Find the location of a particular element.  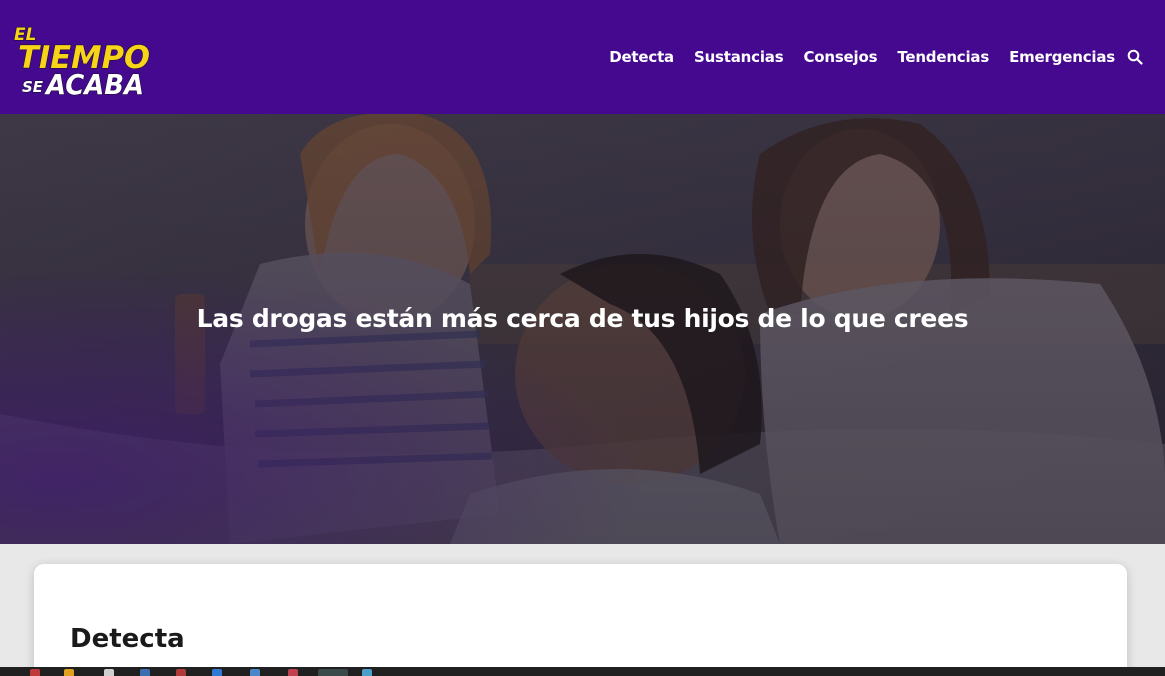

section-title: Detecta is located at coordinates (127, 639).